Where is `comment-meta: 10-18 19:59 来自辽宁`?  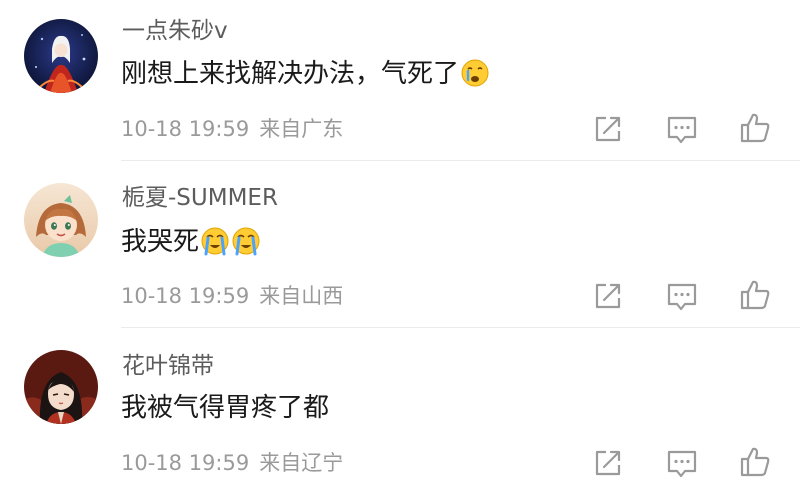 comment-meta: 10-18 19:59 来自辽宁 is located at coordinates (232, 463).